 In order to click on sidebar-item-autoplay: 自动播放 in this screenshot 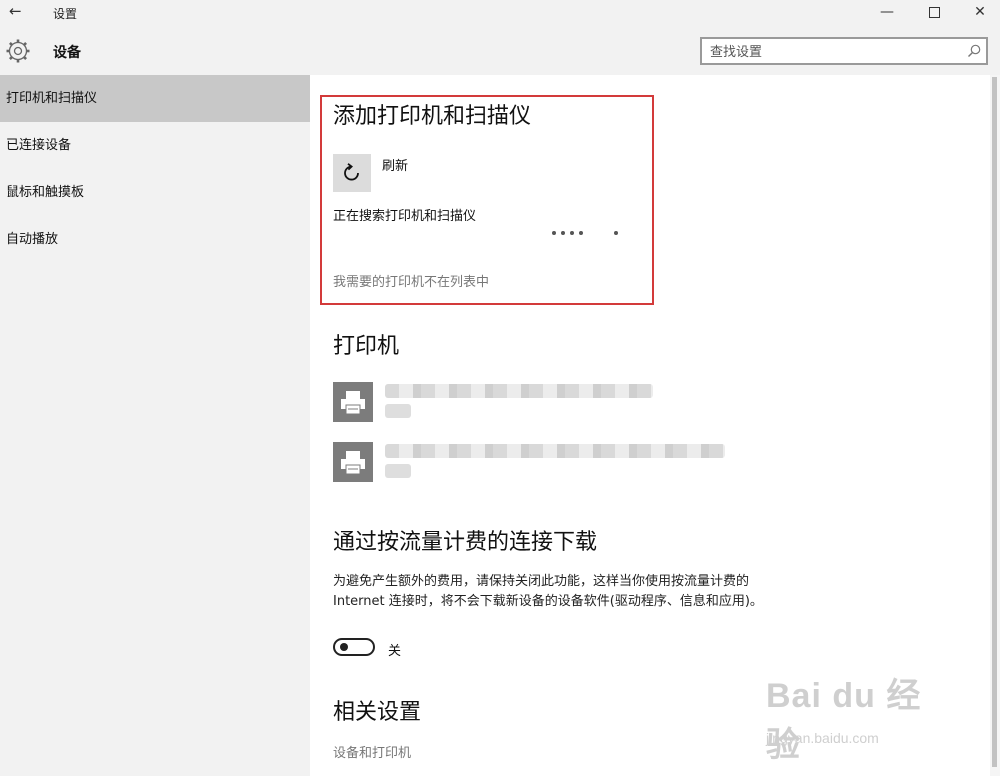, I will do `click(155, 239)`.